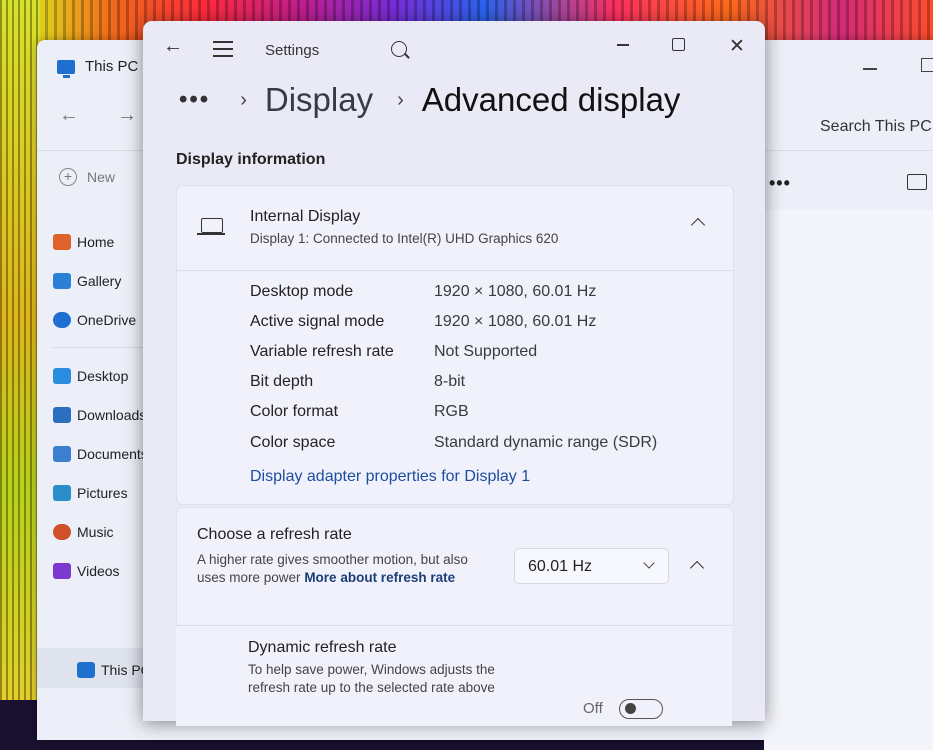  I want to click on sidebar-item-music: Music, so click(98, 531).